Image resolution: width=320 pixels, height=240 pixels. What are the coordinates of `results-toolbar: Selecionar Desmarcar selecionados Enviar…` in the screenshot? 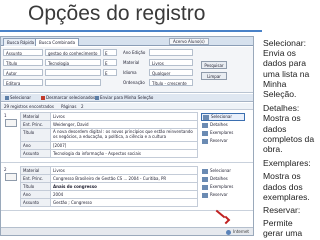 It's located at (127, 98).